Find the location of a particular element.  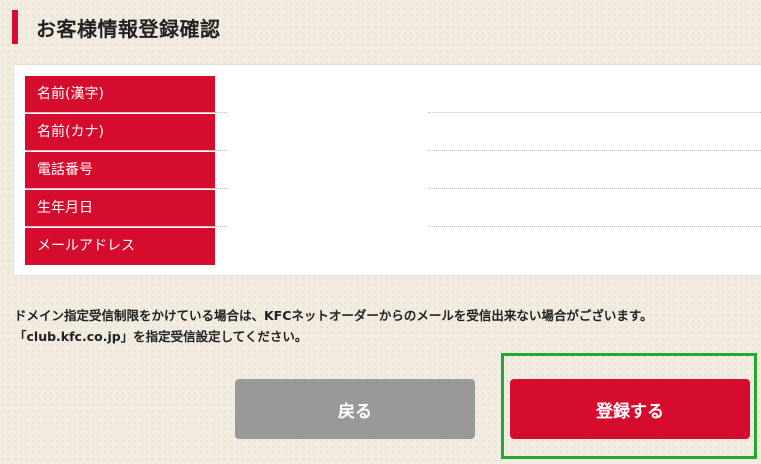

row-value-name-kanji is located at coordinates (488, 94).